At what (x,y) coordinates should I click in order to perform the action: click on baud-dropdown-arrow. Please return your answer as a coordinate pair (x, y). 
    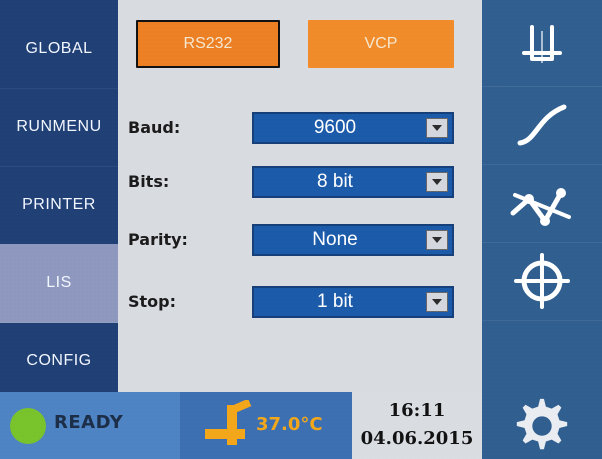
    Looking at the image, I should click on (437, 128).